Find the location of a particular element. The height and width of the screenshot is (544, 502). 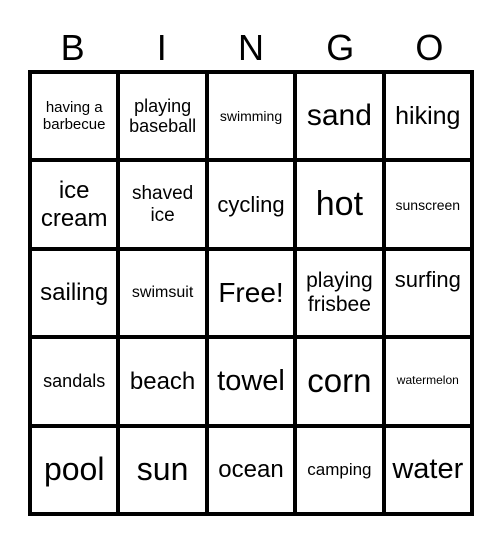

bingo-cell: swimming is located at coordinates (251, 116).